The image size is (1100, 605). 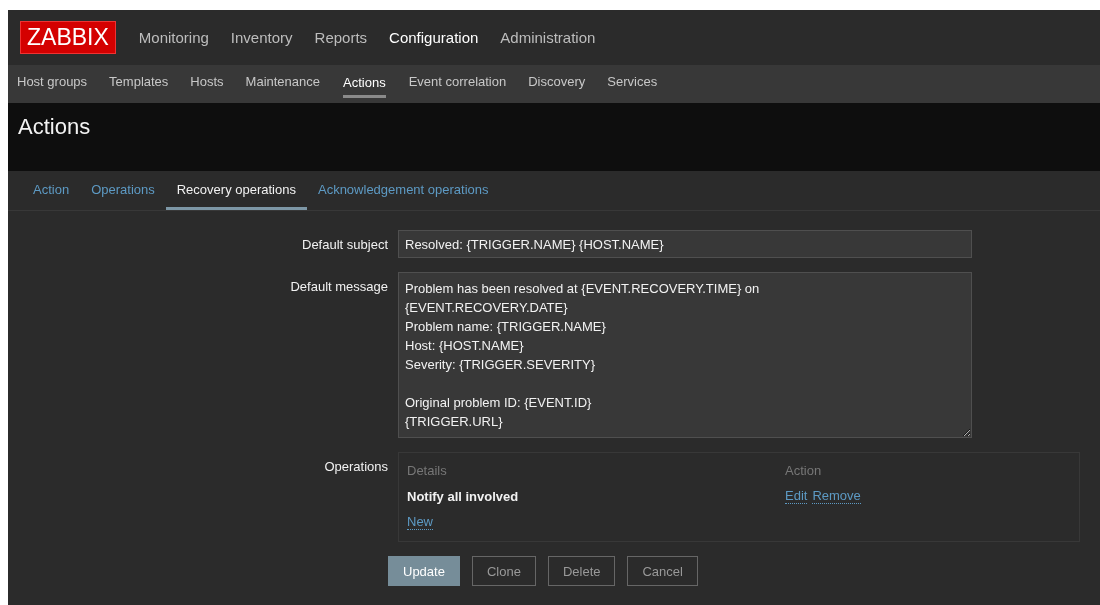 What do you see at coordinates (51, 190) in the screenshot?
I see `tab: Action` at bounding box center [51, 190].